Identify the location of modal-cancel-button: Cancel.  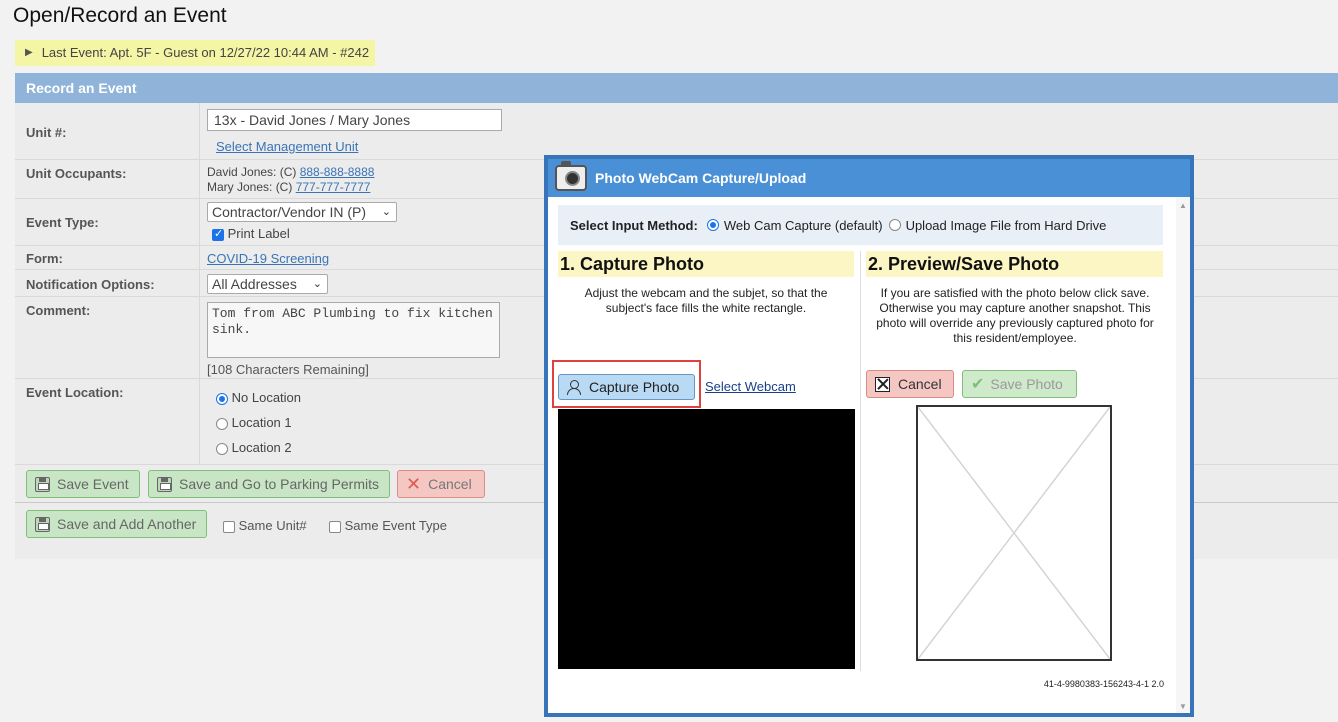
(910, 384).